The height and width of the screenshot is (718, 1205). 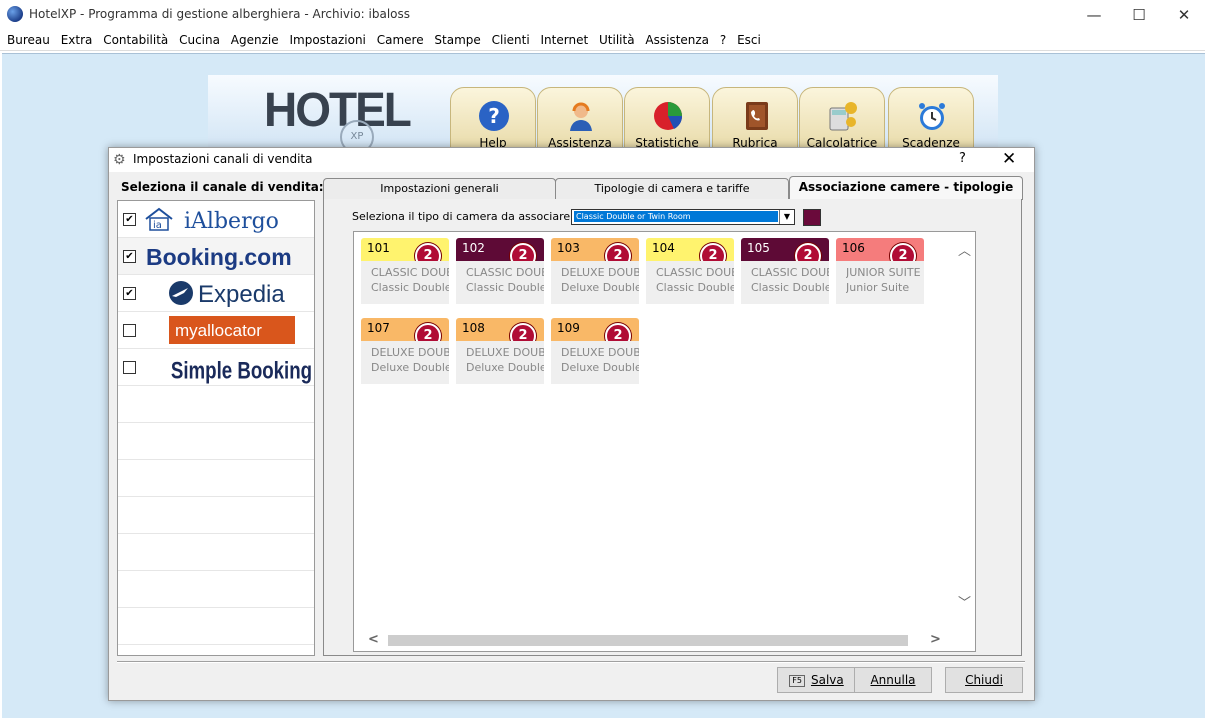 What do you see at coordinates (962, 158) in the screenshot?
I see `dialog-help-button: ?` at bounding box center [962, 158].